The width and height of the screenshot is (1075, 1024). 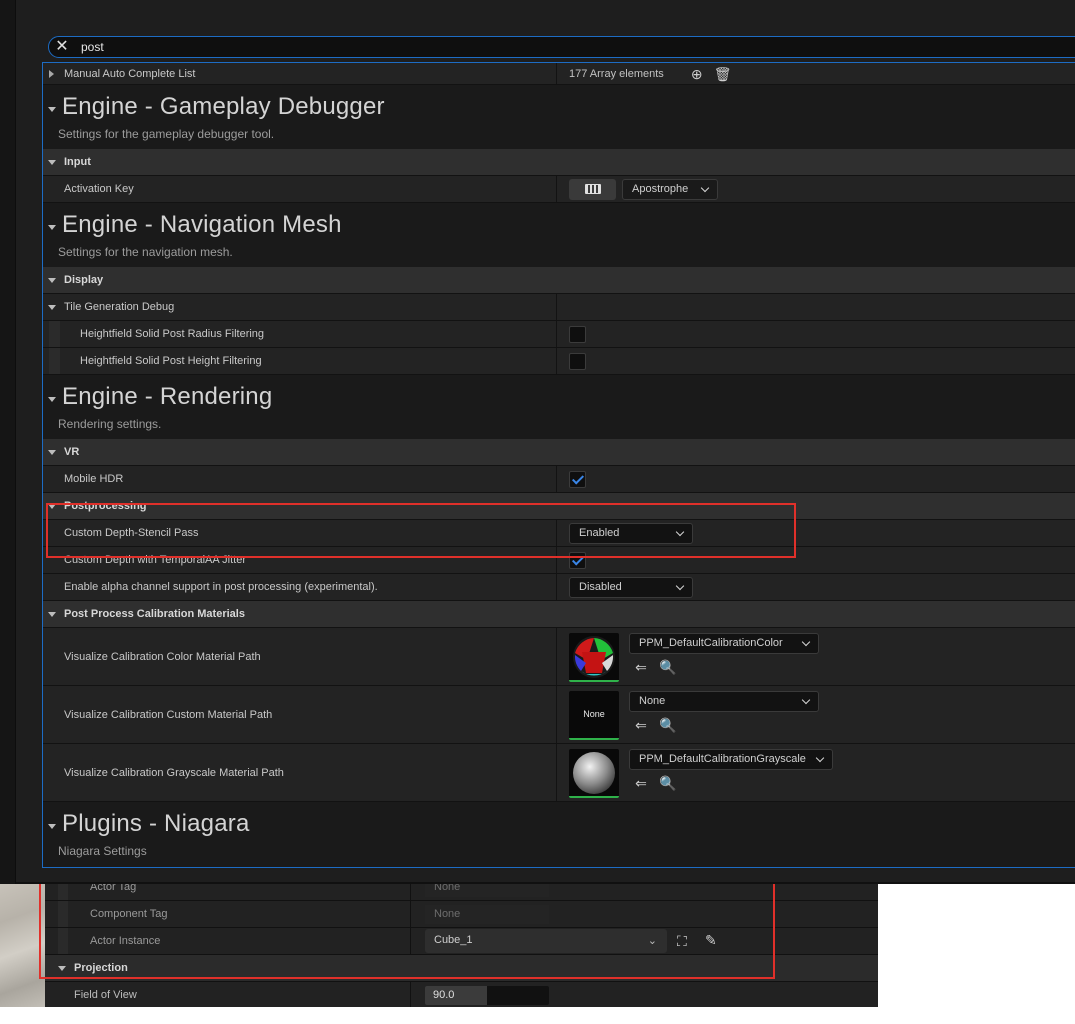 What do you see at coordinates (559, 560) in the screenshot?
I see `custom-depth-taa-row: Custom Depth with TemporalAA Jitter` at bounding box center [559, 560].